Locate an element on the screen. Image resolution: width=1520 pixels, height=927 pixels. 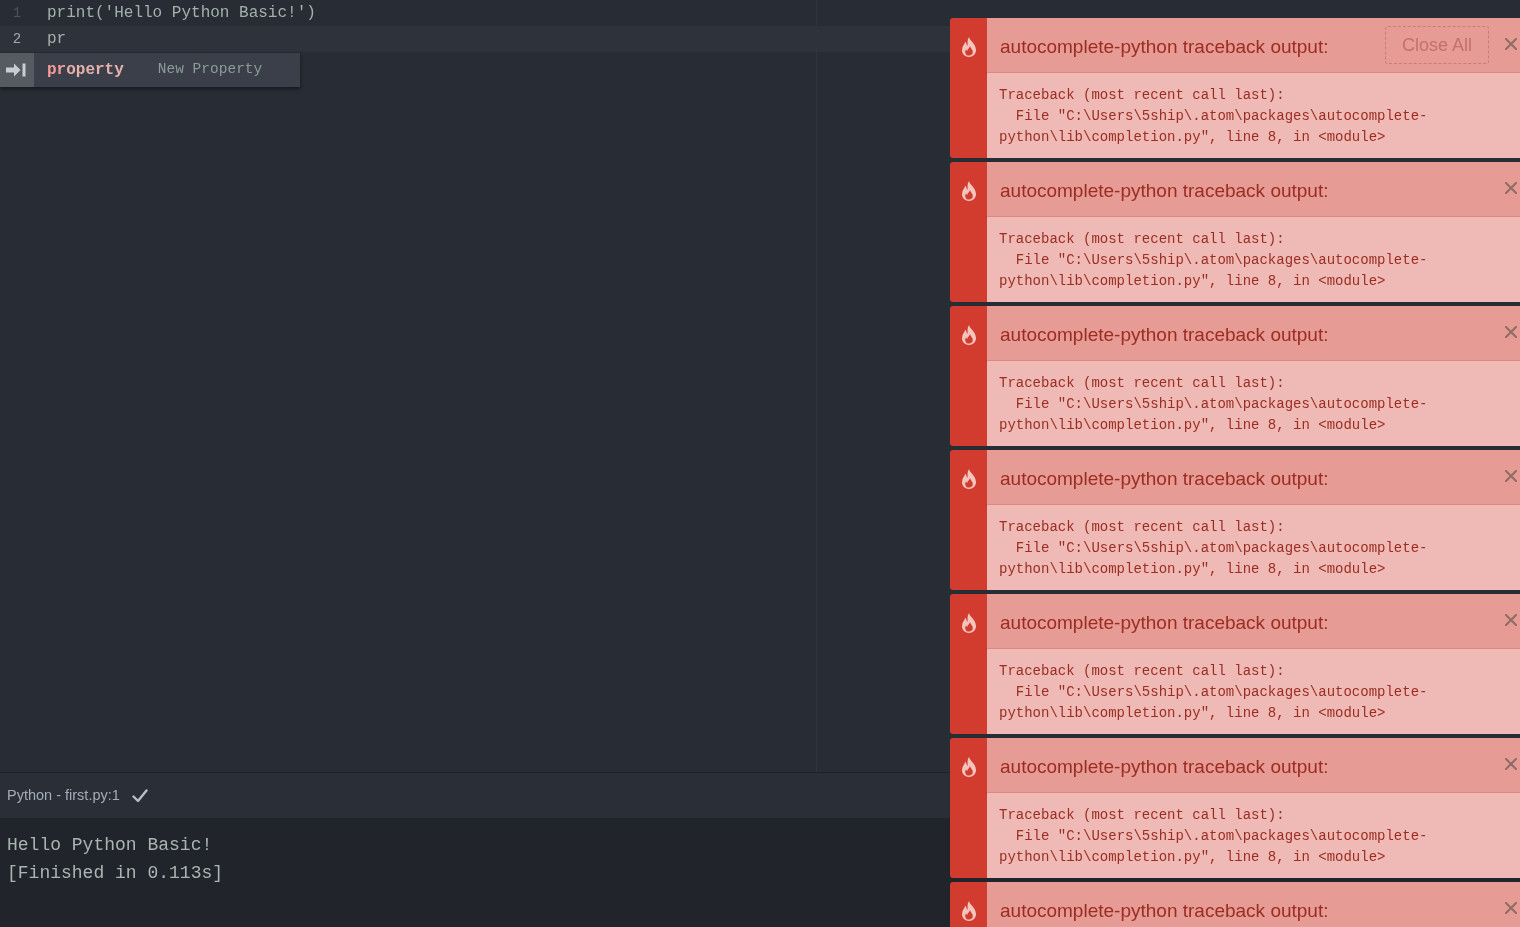
code-text: print('Hello Python Basic!') is located at coordinates (181, 13).